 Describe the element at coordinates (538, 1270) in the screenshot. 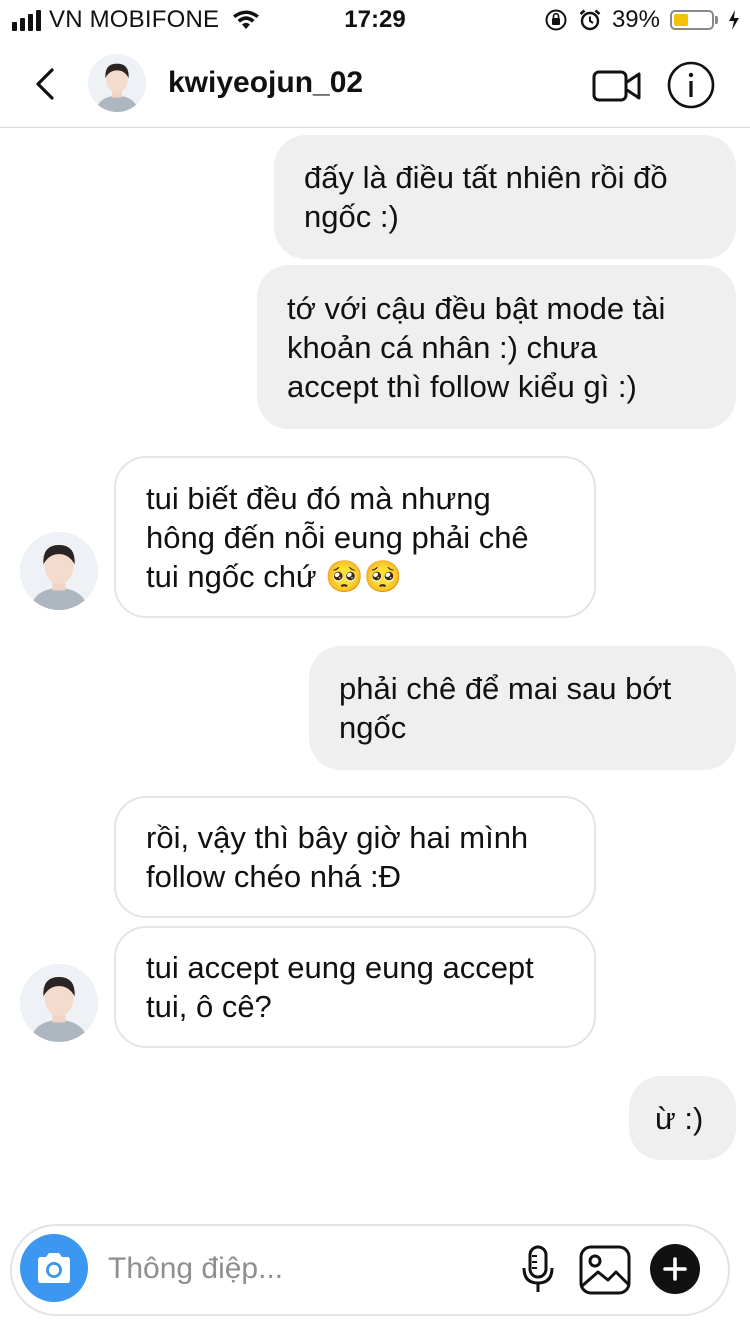

I see `microphone-icon` at that location.